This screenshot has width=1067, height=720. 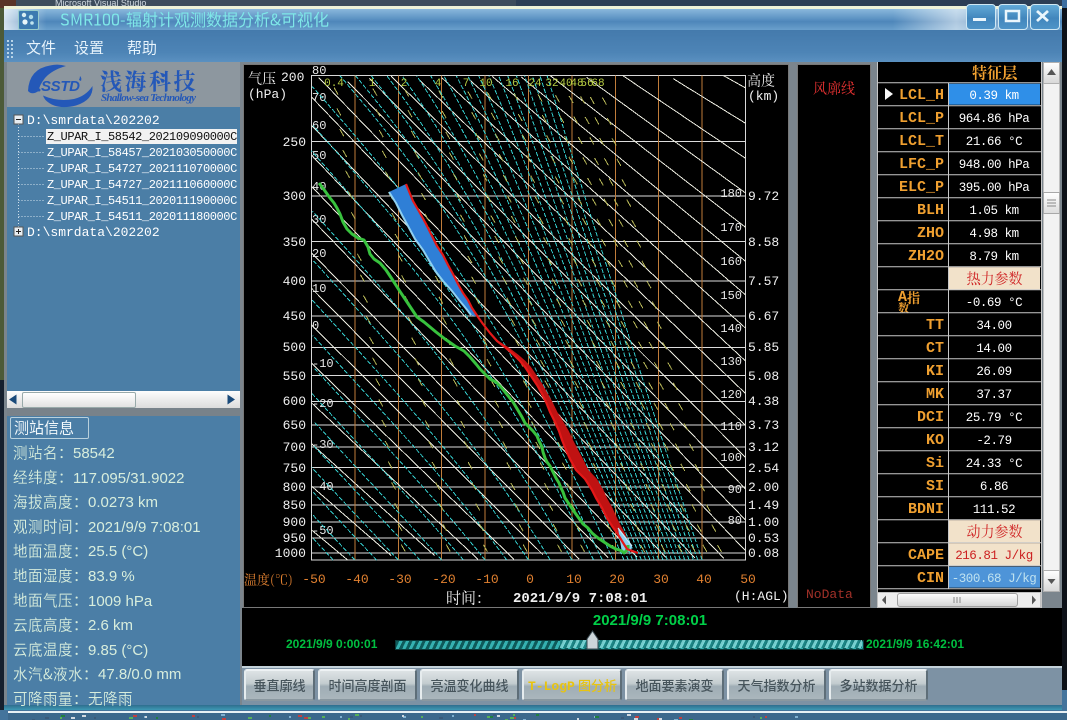 What do you see at coordinates (935, 463) in the screenshot?
I see `svg-text: Si` at bounding box center [935, 463].